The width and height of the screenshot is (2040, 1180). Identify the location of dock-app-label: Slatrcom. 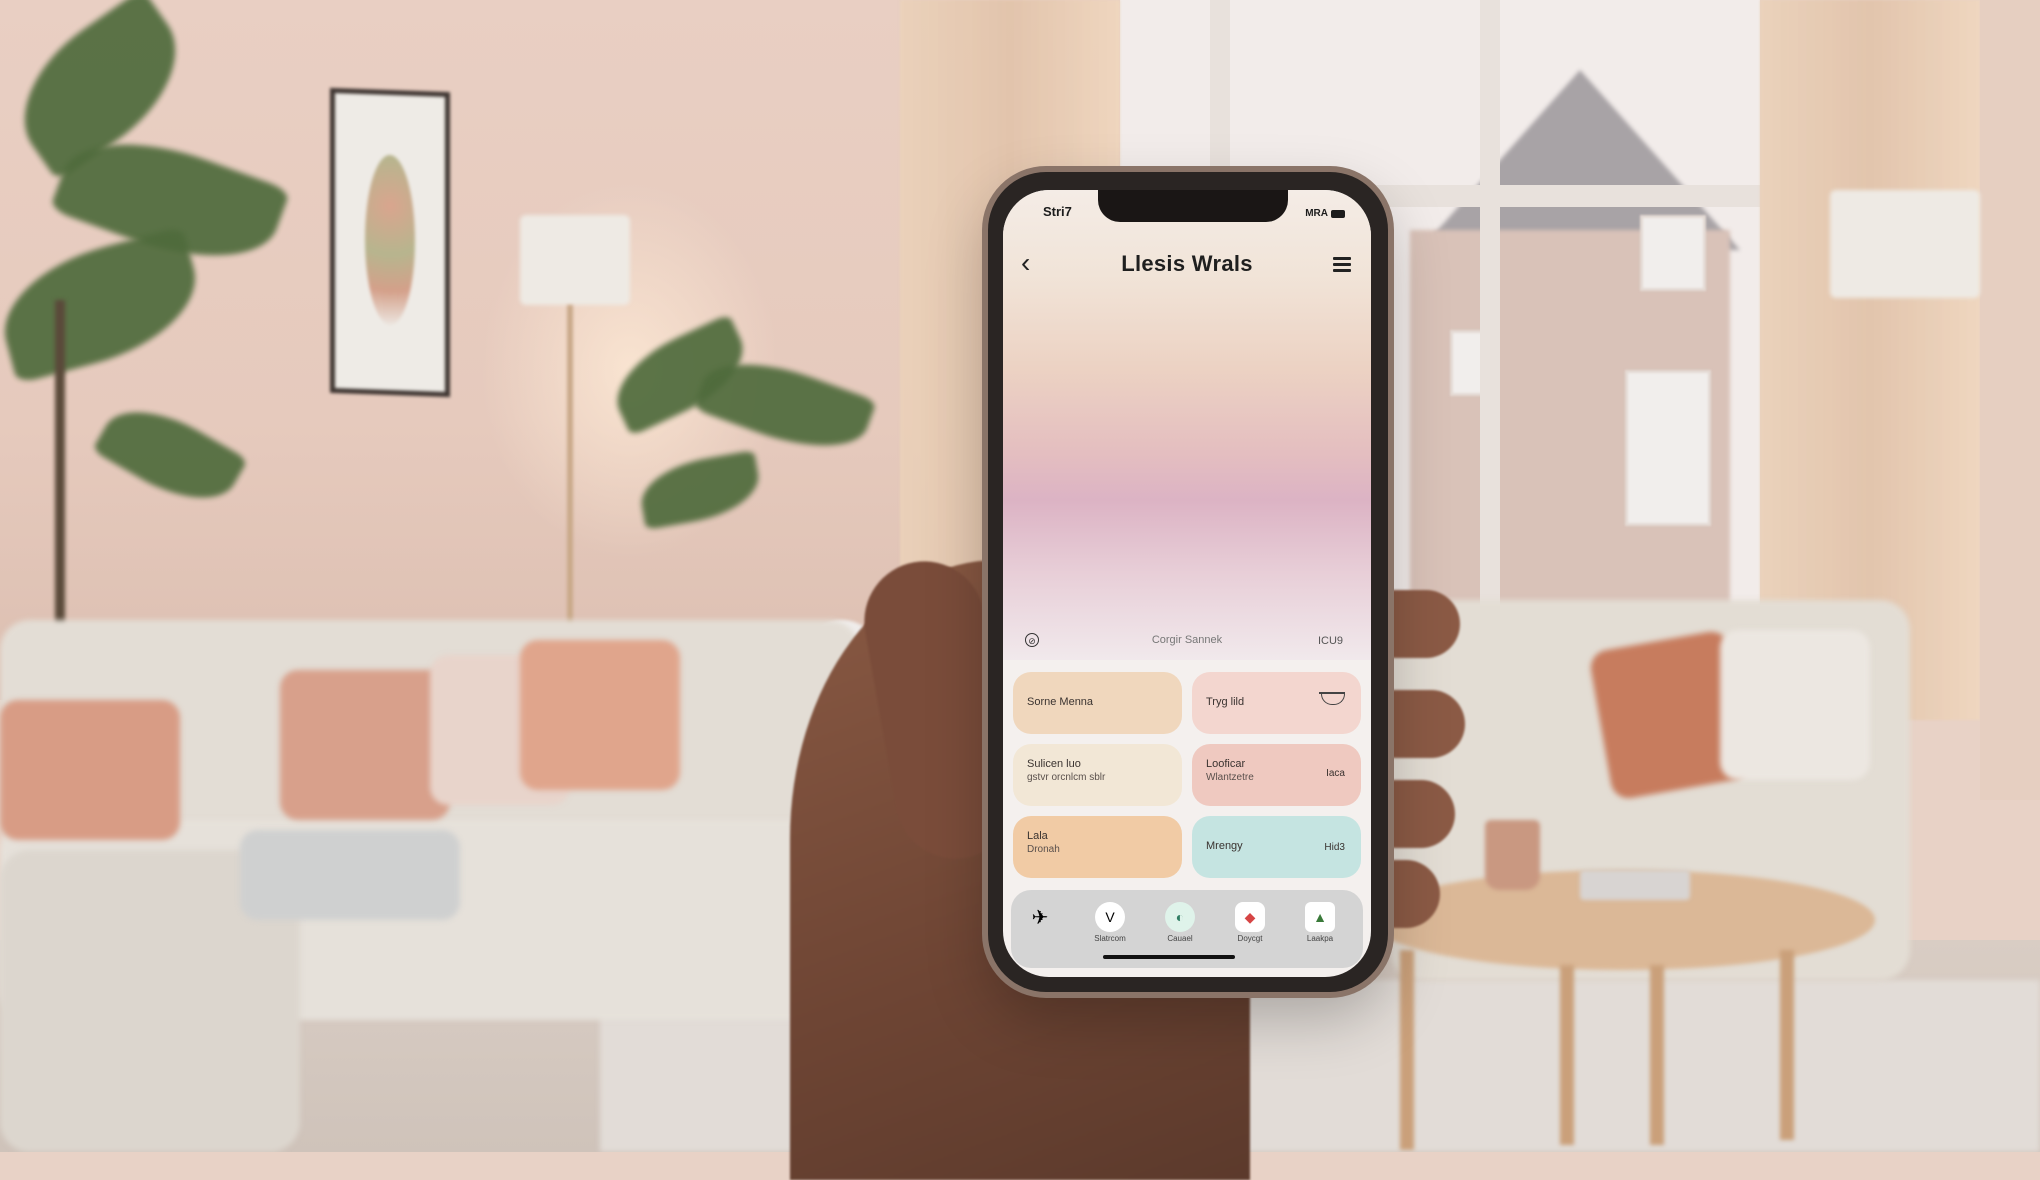
(1110, 938).